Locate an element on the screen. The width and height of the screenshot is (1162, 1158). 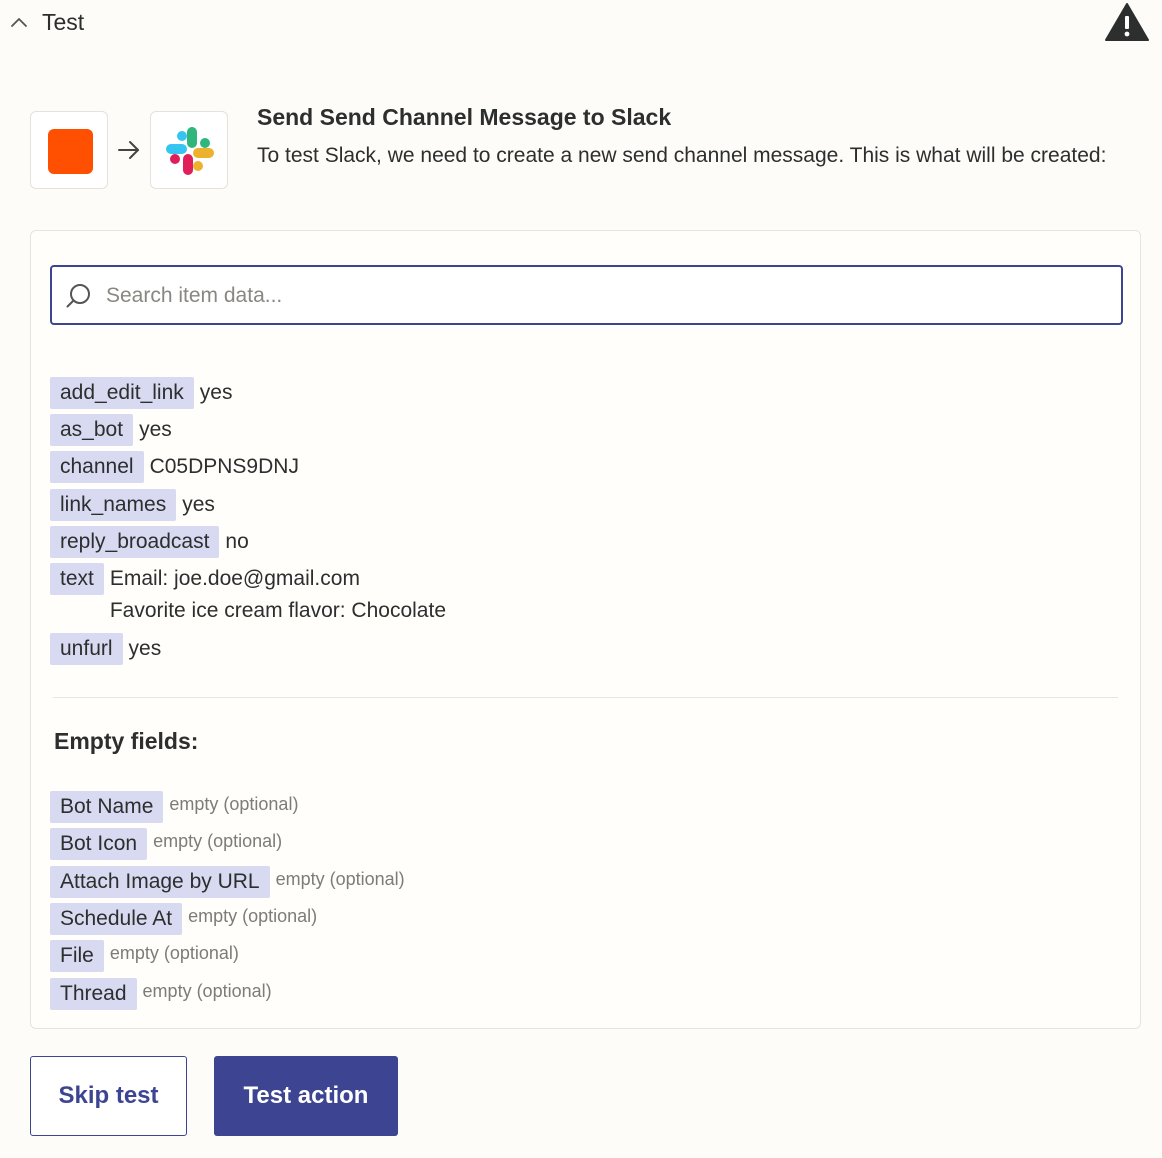
skip-test-button: Skip test is located at coordinates (108, 1096).